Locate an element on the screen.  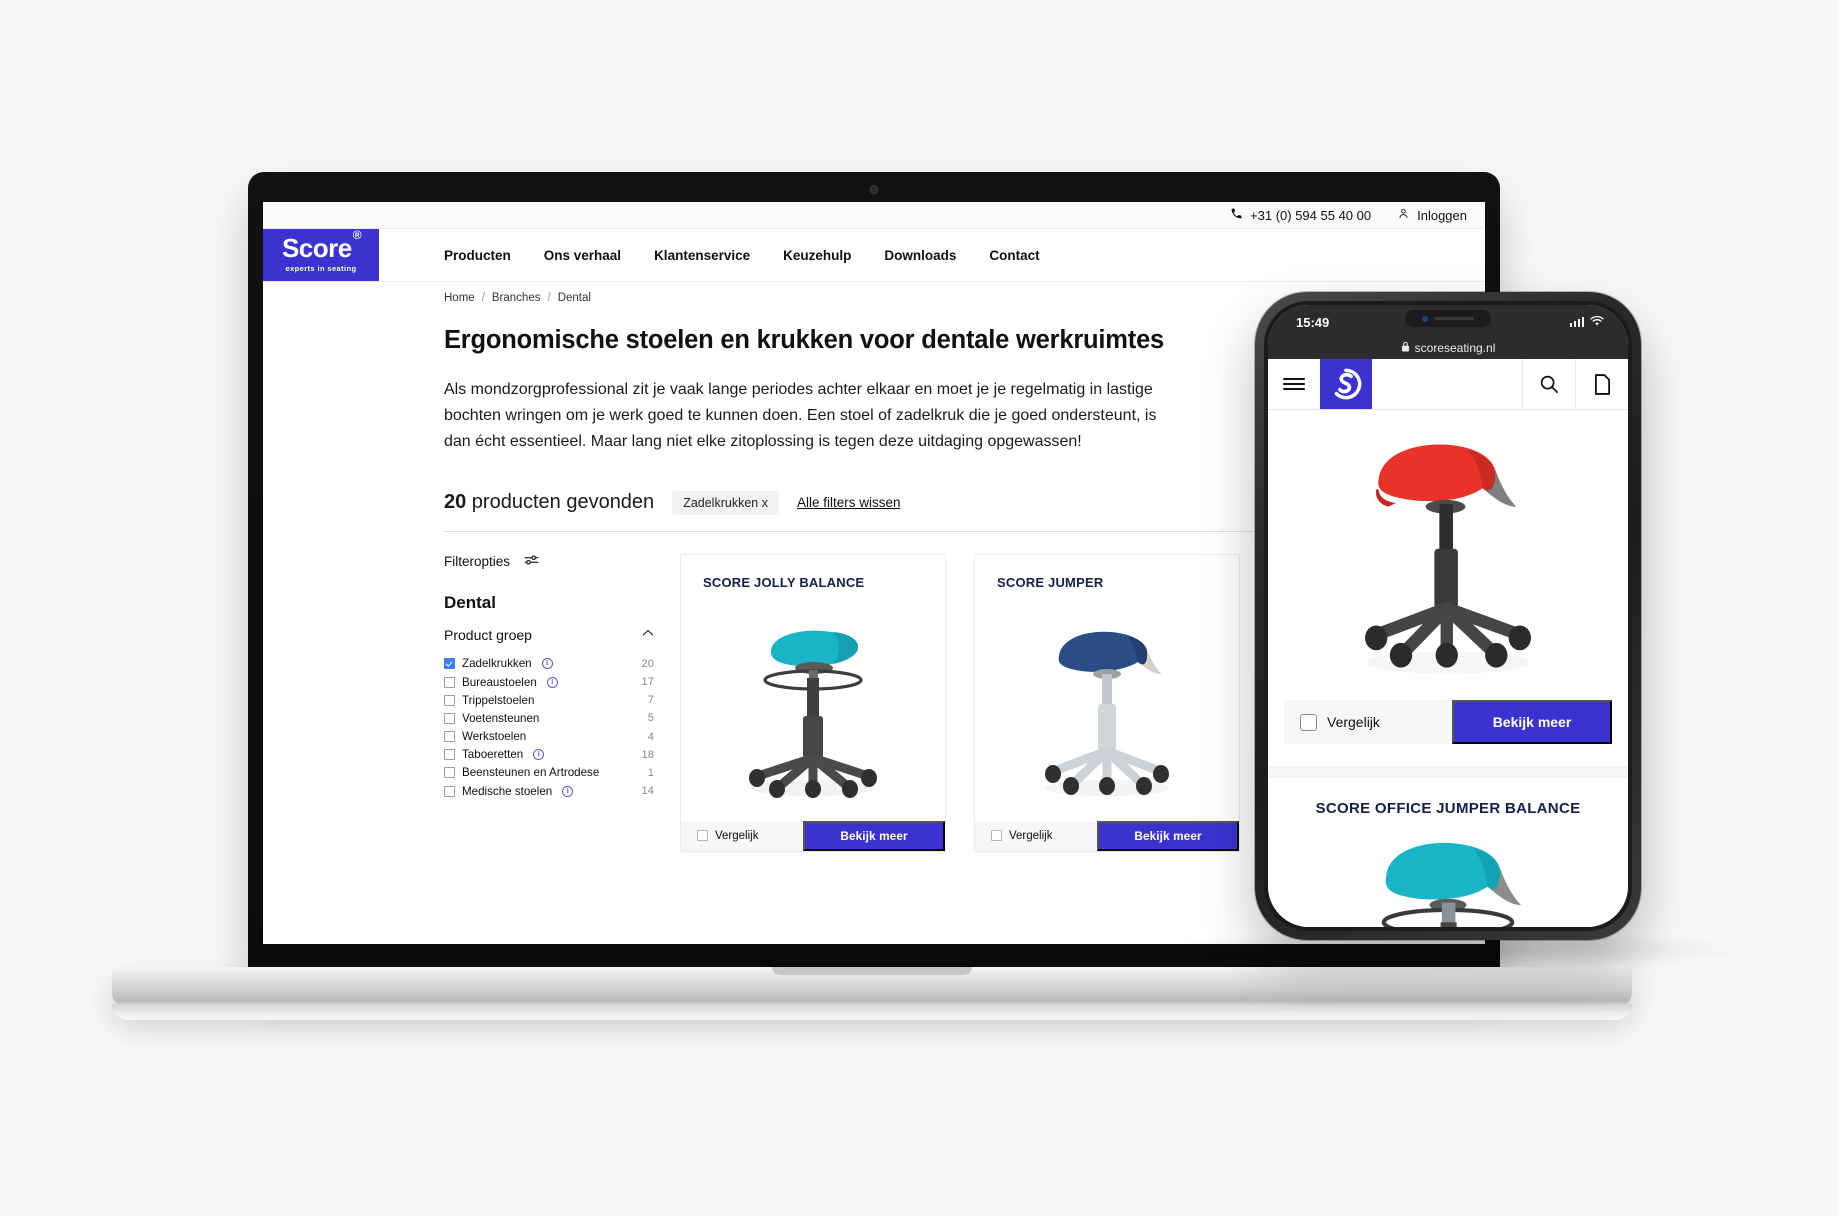
user-icon is located at coordinates (1403, 215).